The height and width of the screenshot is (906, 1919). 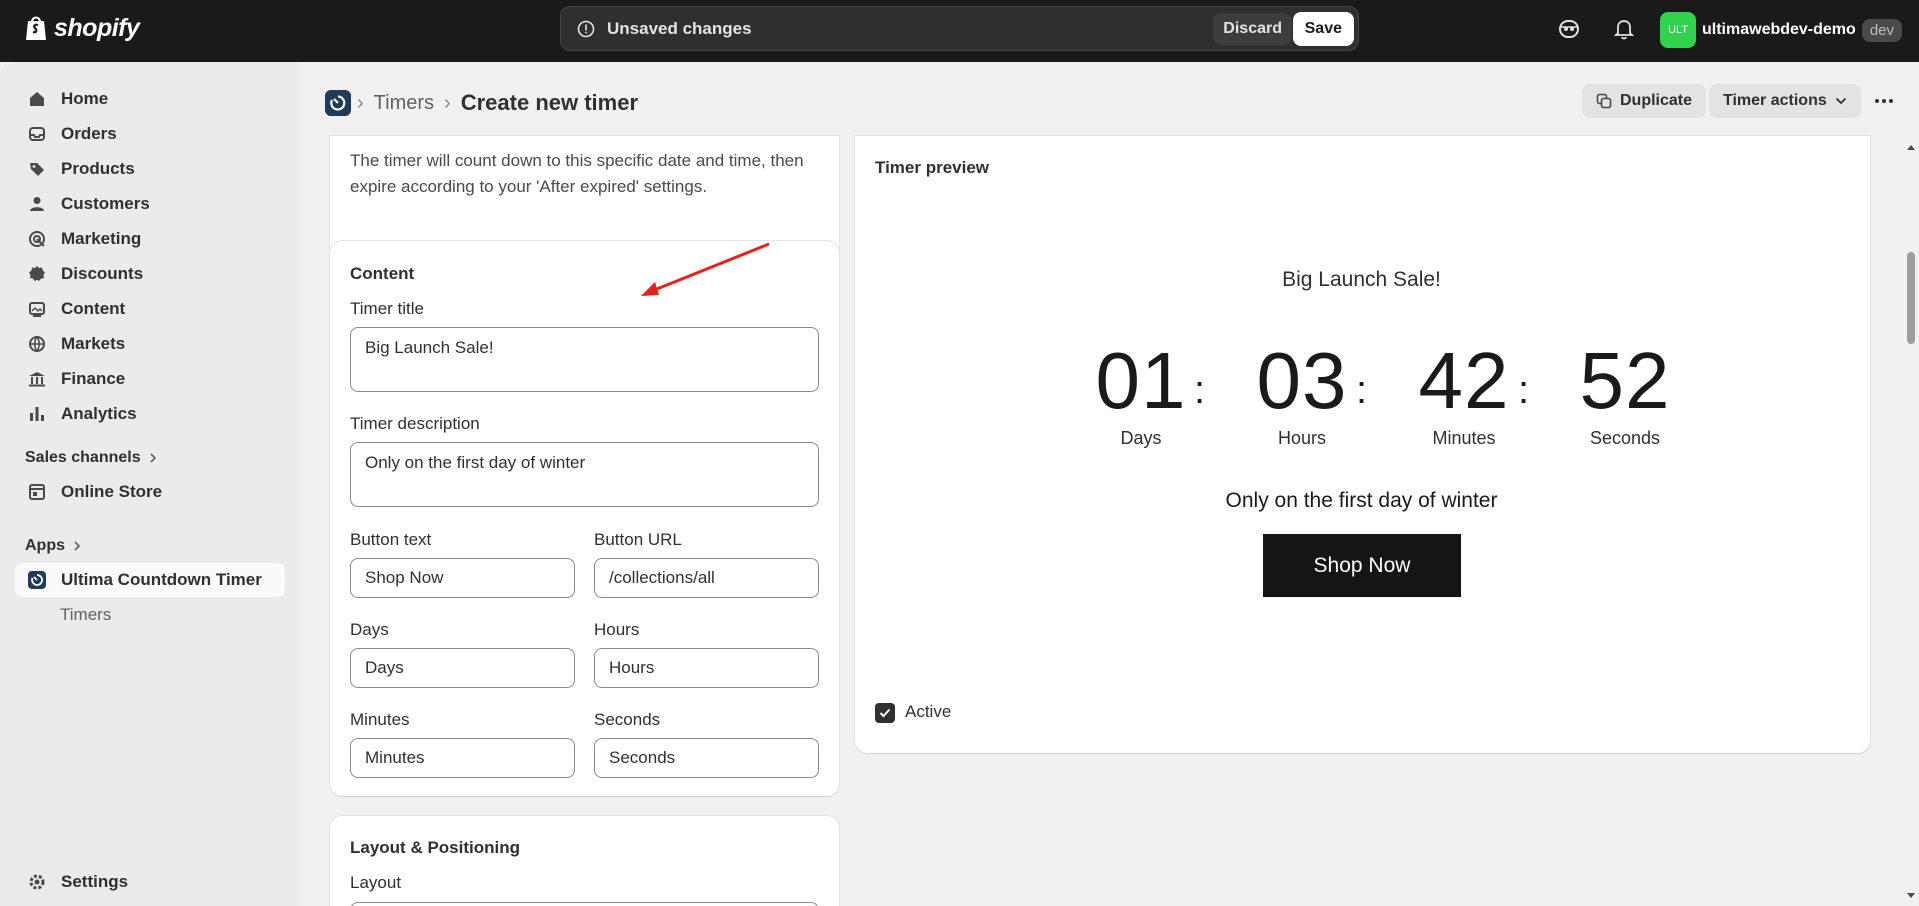 I want to click on preview-minutes-unit: 42 Minutes, so click(x=1464, y=392).